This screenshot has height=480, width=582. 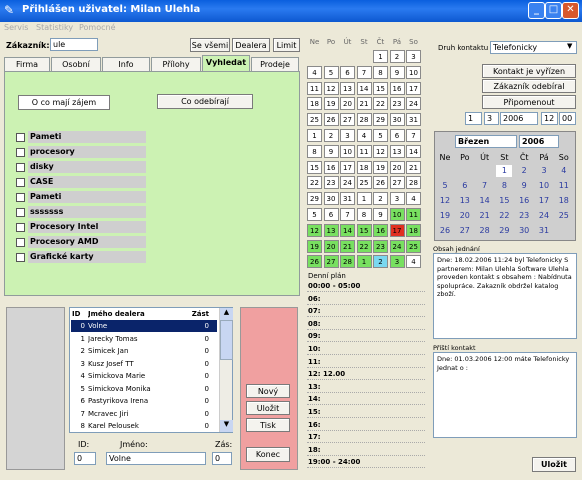 I want to click on tab-firma: Firma, so click(x=27, y=64).